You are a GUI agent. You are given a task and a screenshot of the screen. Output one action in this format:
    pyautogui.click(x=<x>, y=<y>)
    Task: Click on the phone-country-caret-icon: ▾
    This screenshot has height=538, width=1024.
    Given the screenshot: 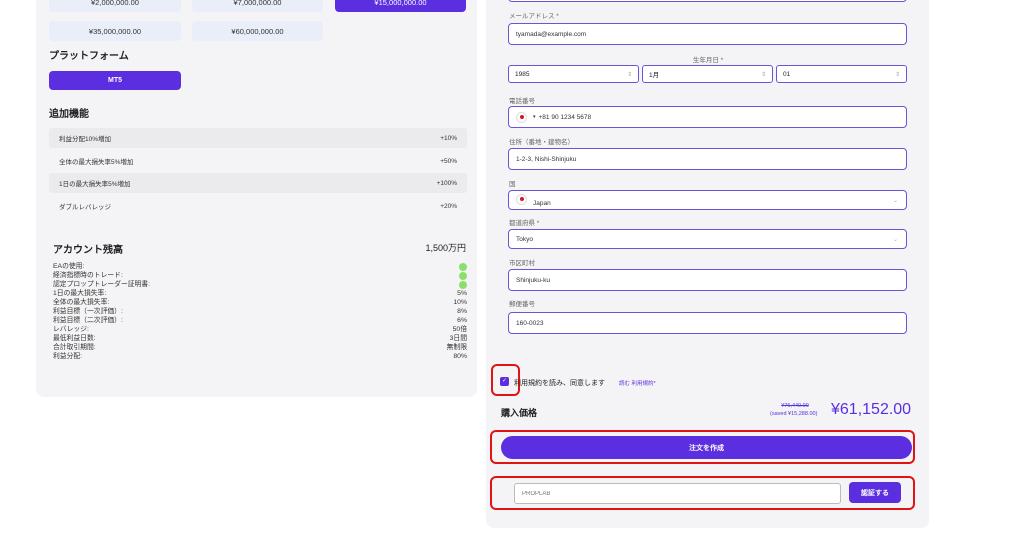 What is the action you would take?
    pyautogui.click(x=534, y=117)
    